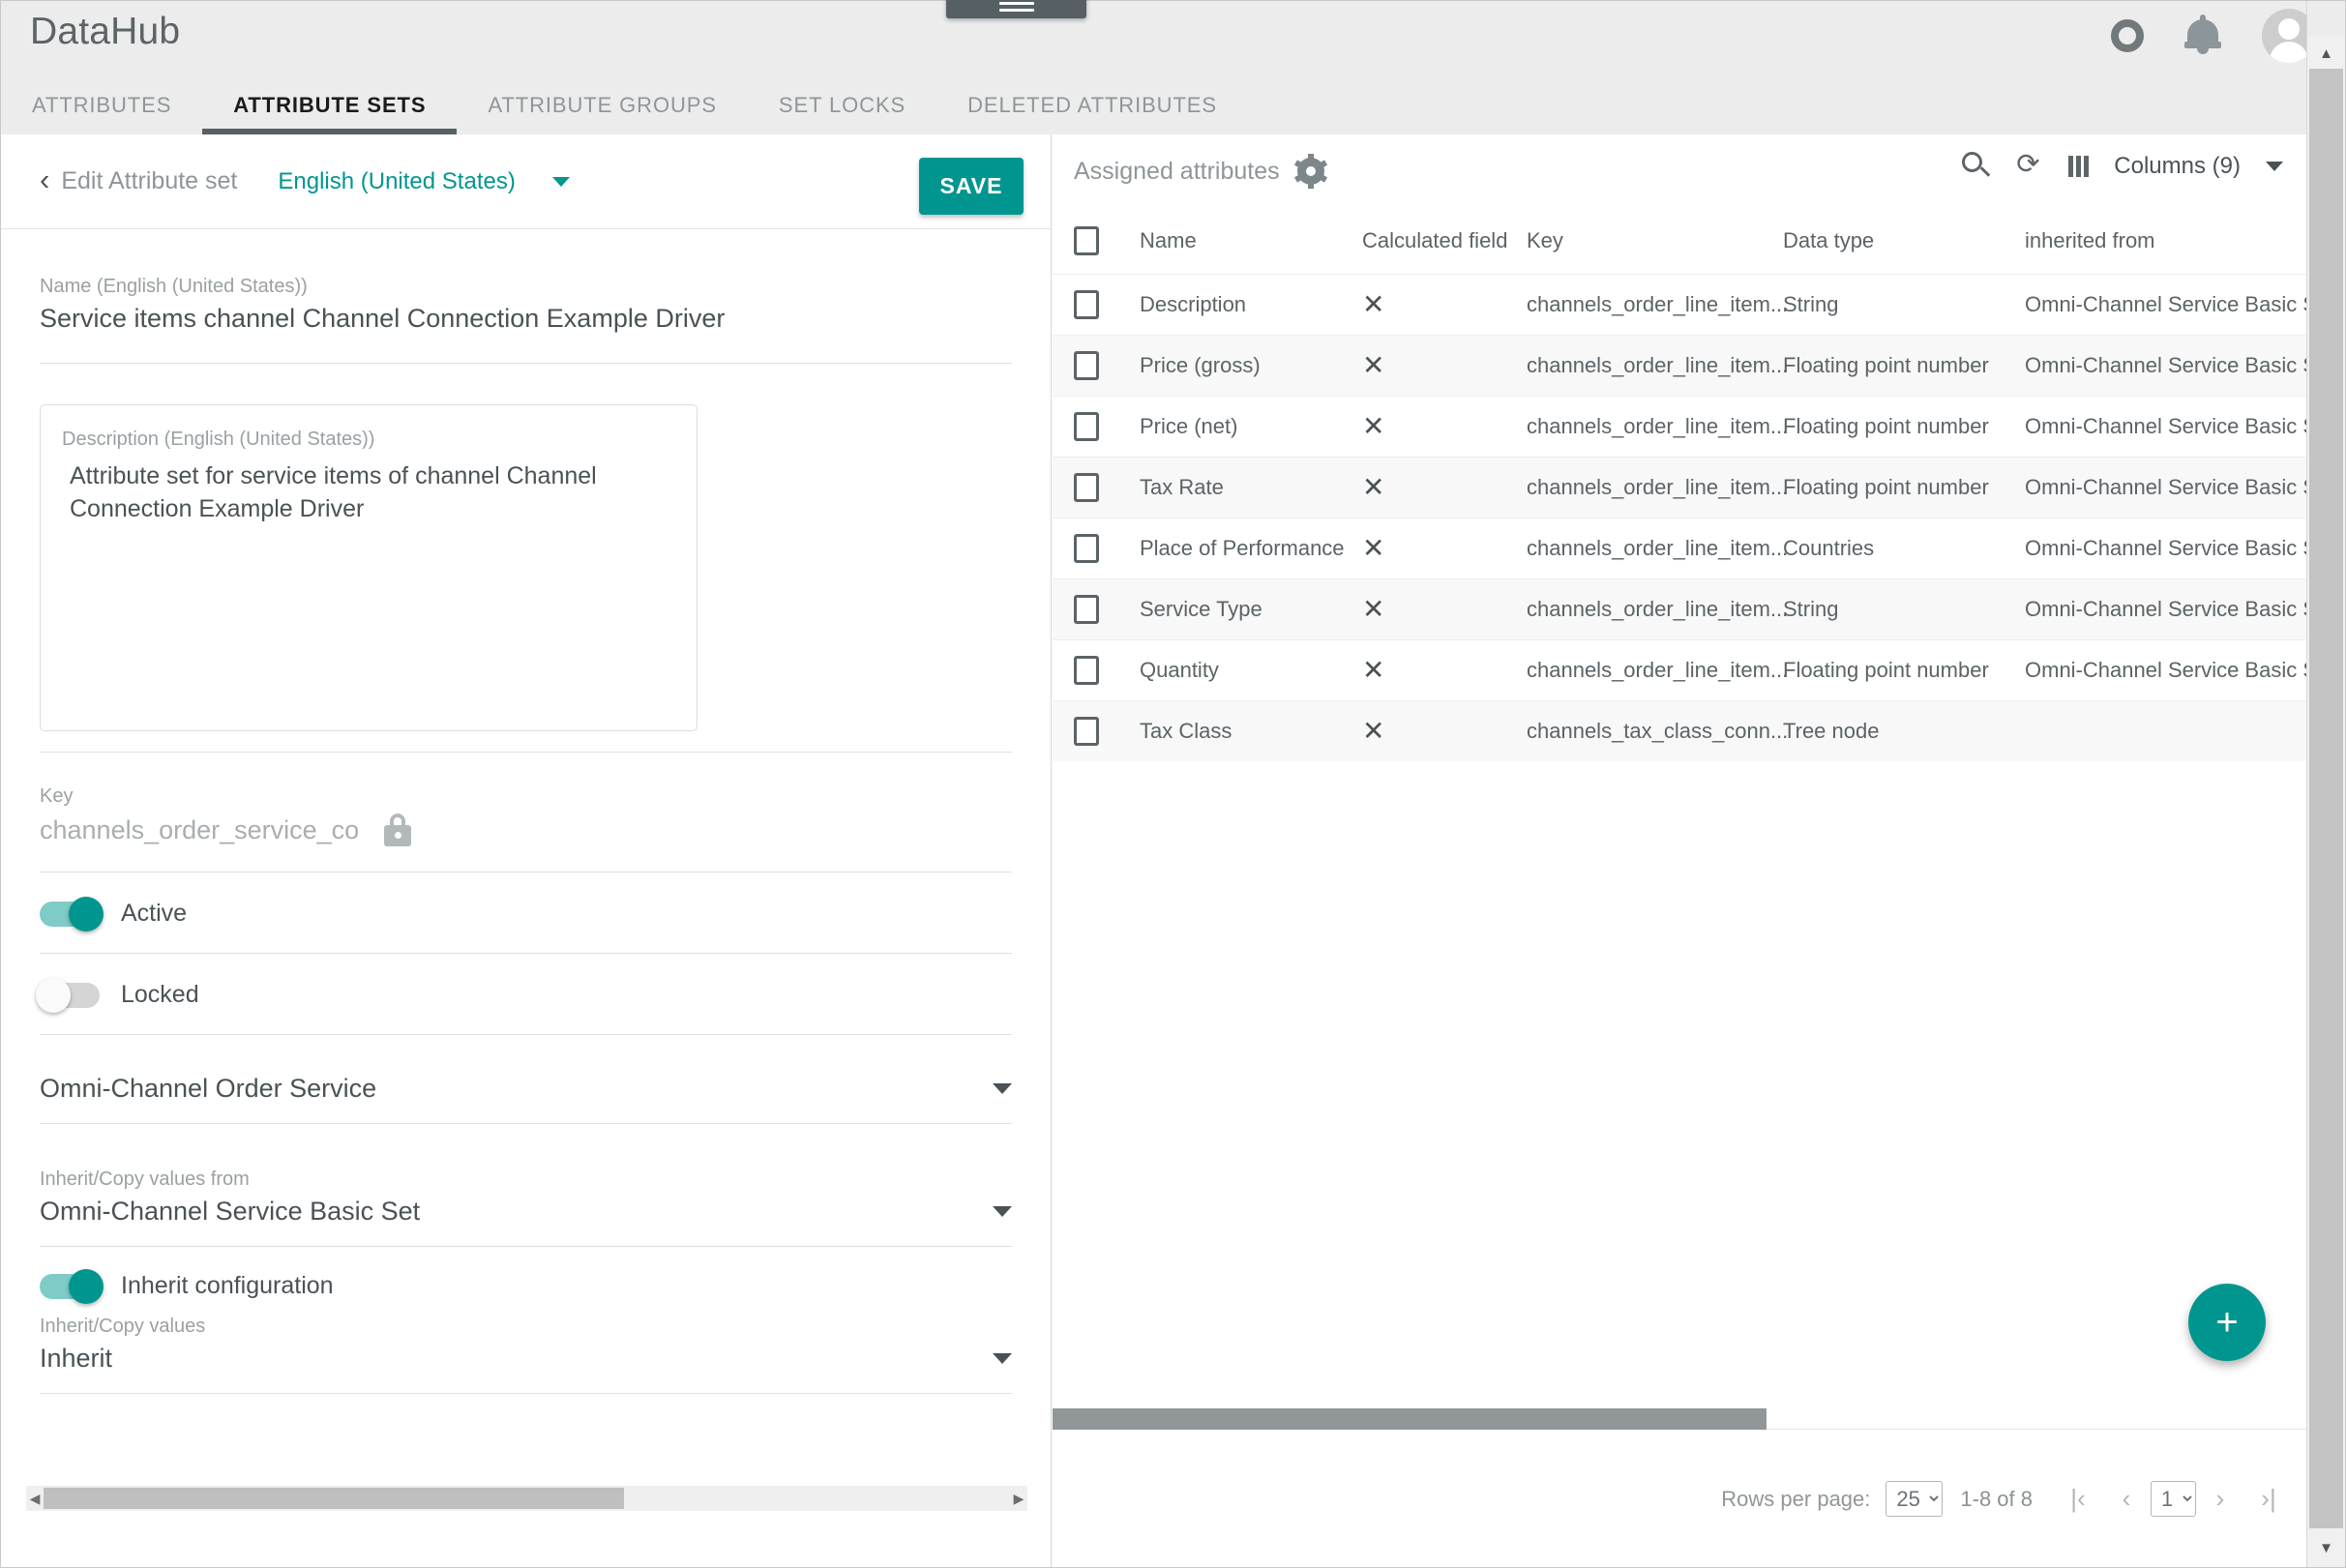  What do you see at coordinates (2079, 166) in the screenshot?
I see `columns-icon` at bounding box center [2079, 166].